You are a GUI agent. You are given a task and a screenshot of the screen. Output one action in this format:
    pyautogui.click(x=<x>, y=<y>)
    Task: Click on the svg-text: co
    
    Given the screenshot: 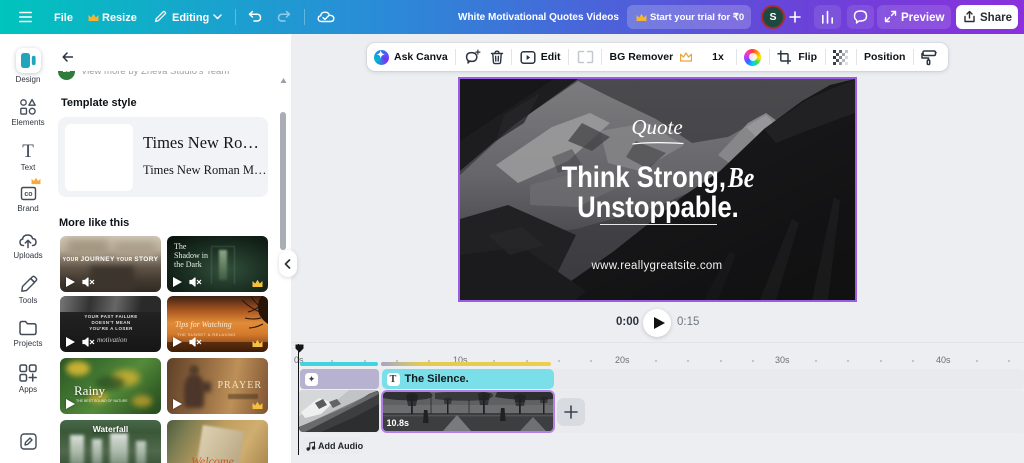 What is the action you would take?
    pyautogui.click(x=28, y=194)
    